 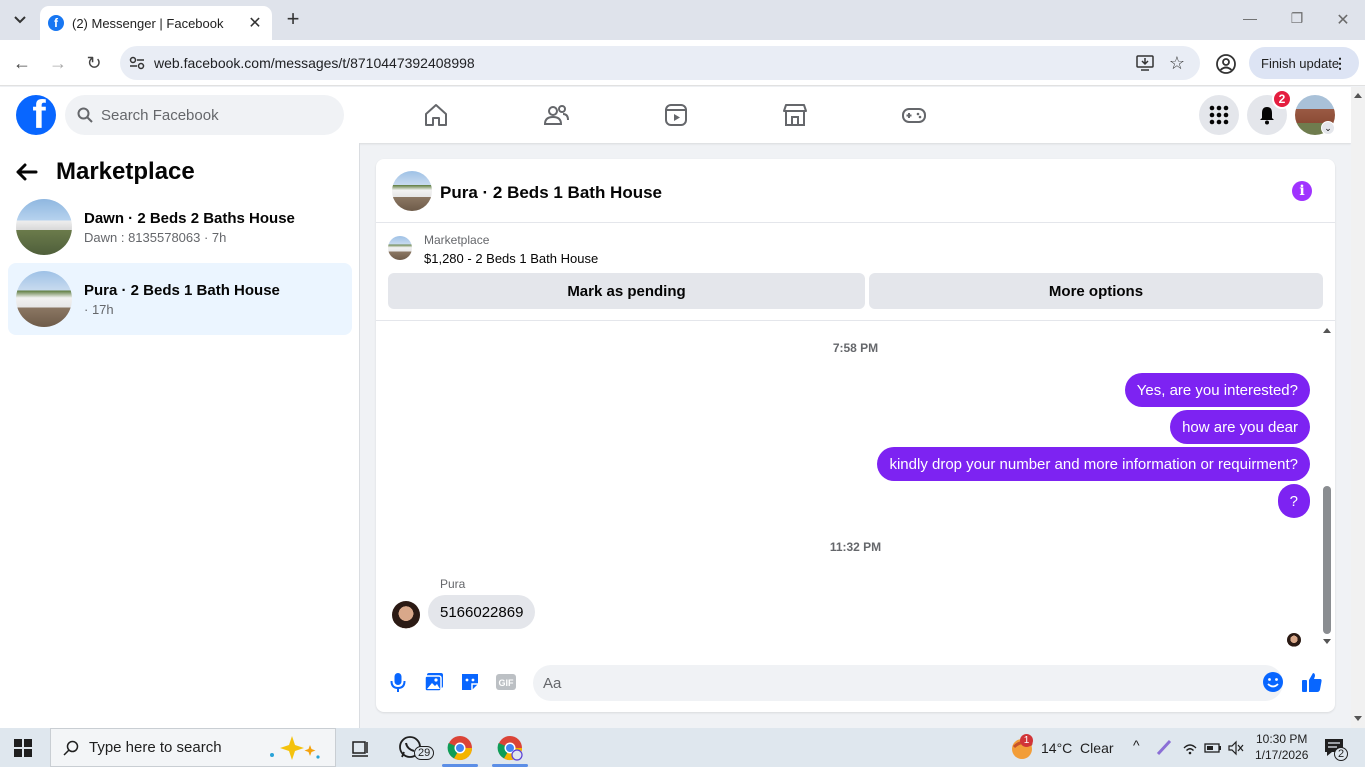 What do you see at coordinates (855, 547) in the screenshot?
I see `message-timestamp: 11:32 PM` at bounding box center [855, 547].